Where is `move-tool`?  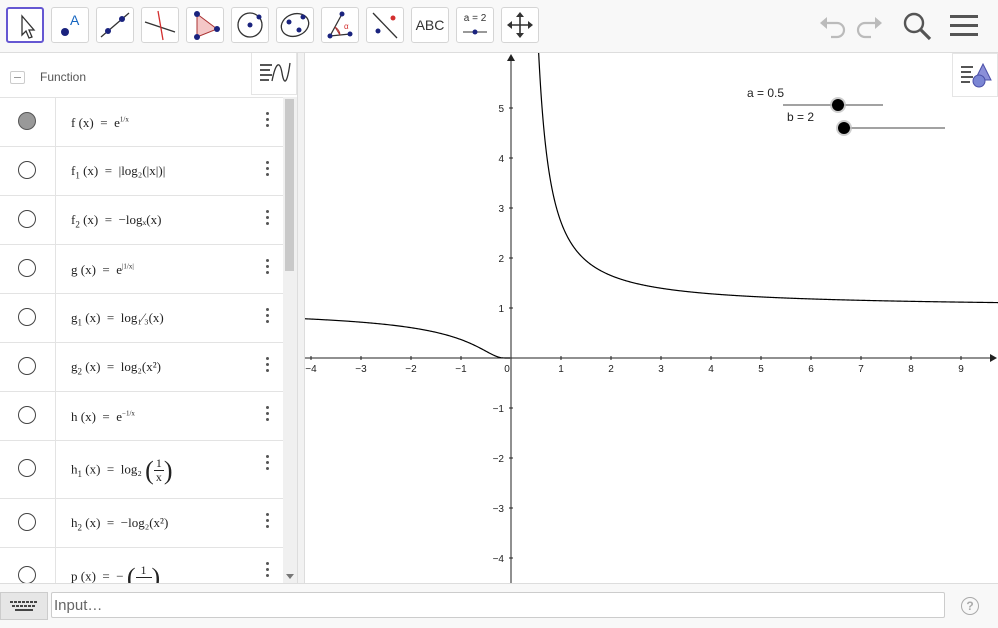 move-tool is located at coordinates (25, 25).